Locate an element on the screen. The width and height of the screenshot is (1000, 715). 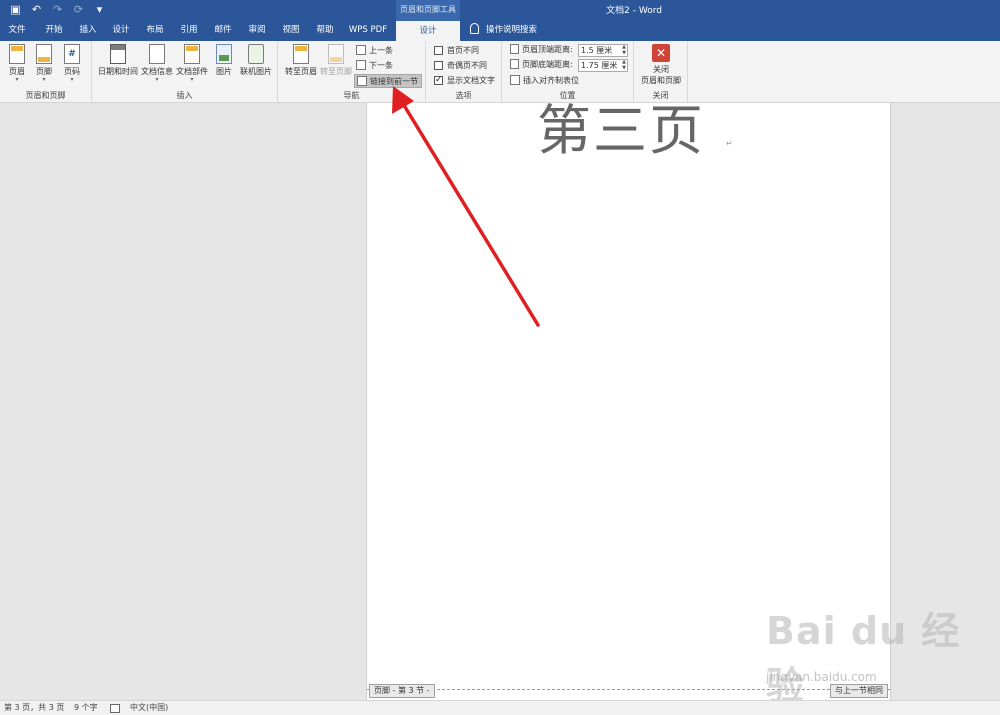
online-picture-icon is located at coordinates (256, 54).